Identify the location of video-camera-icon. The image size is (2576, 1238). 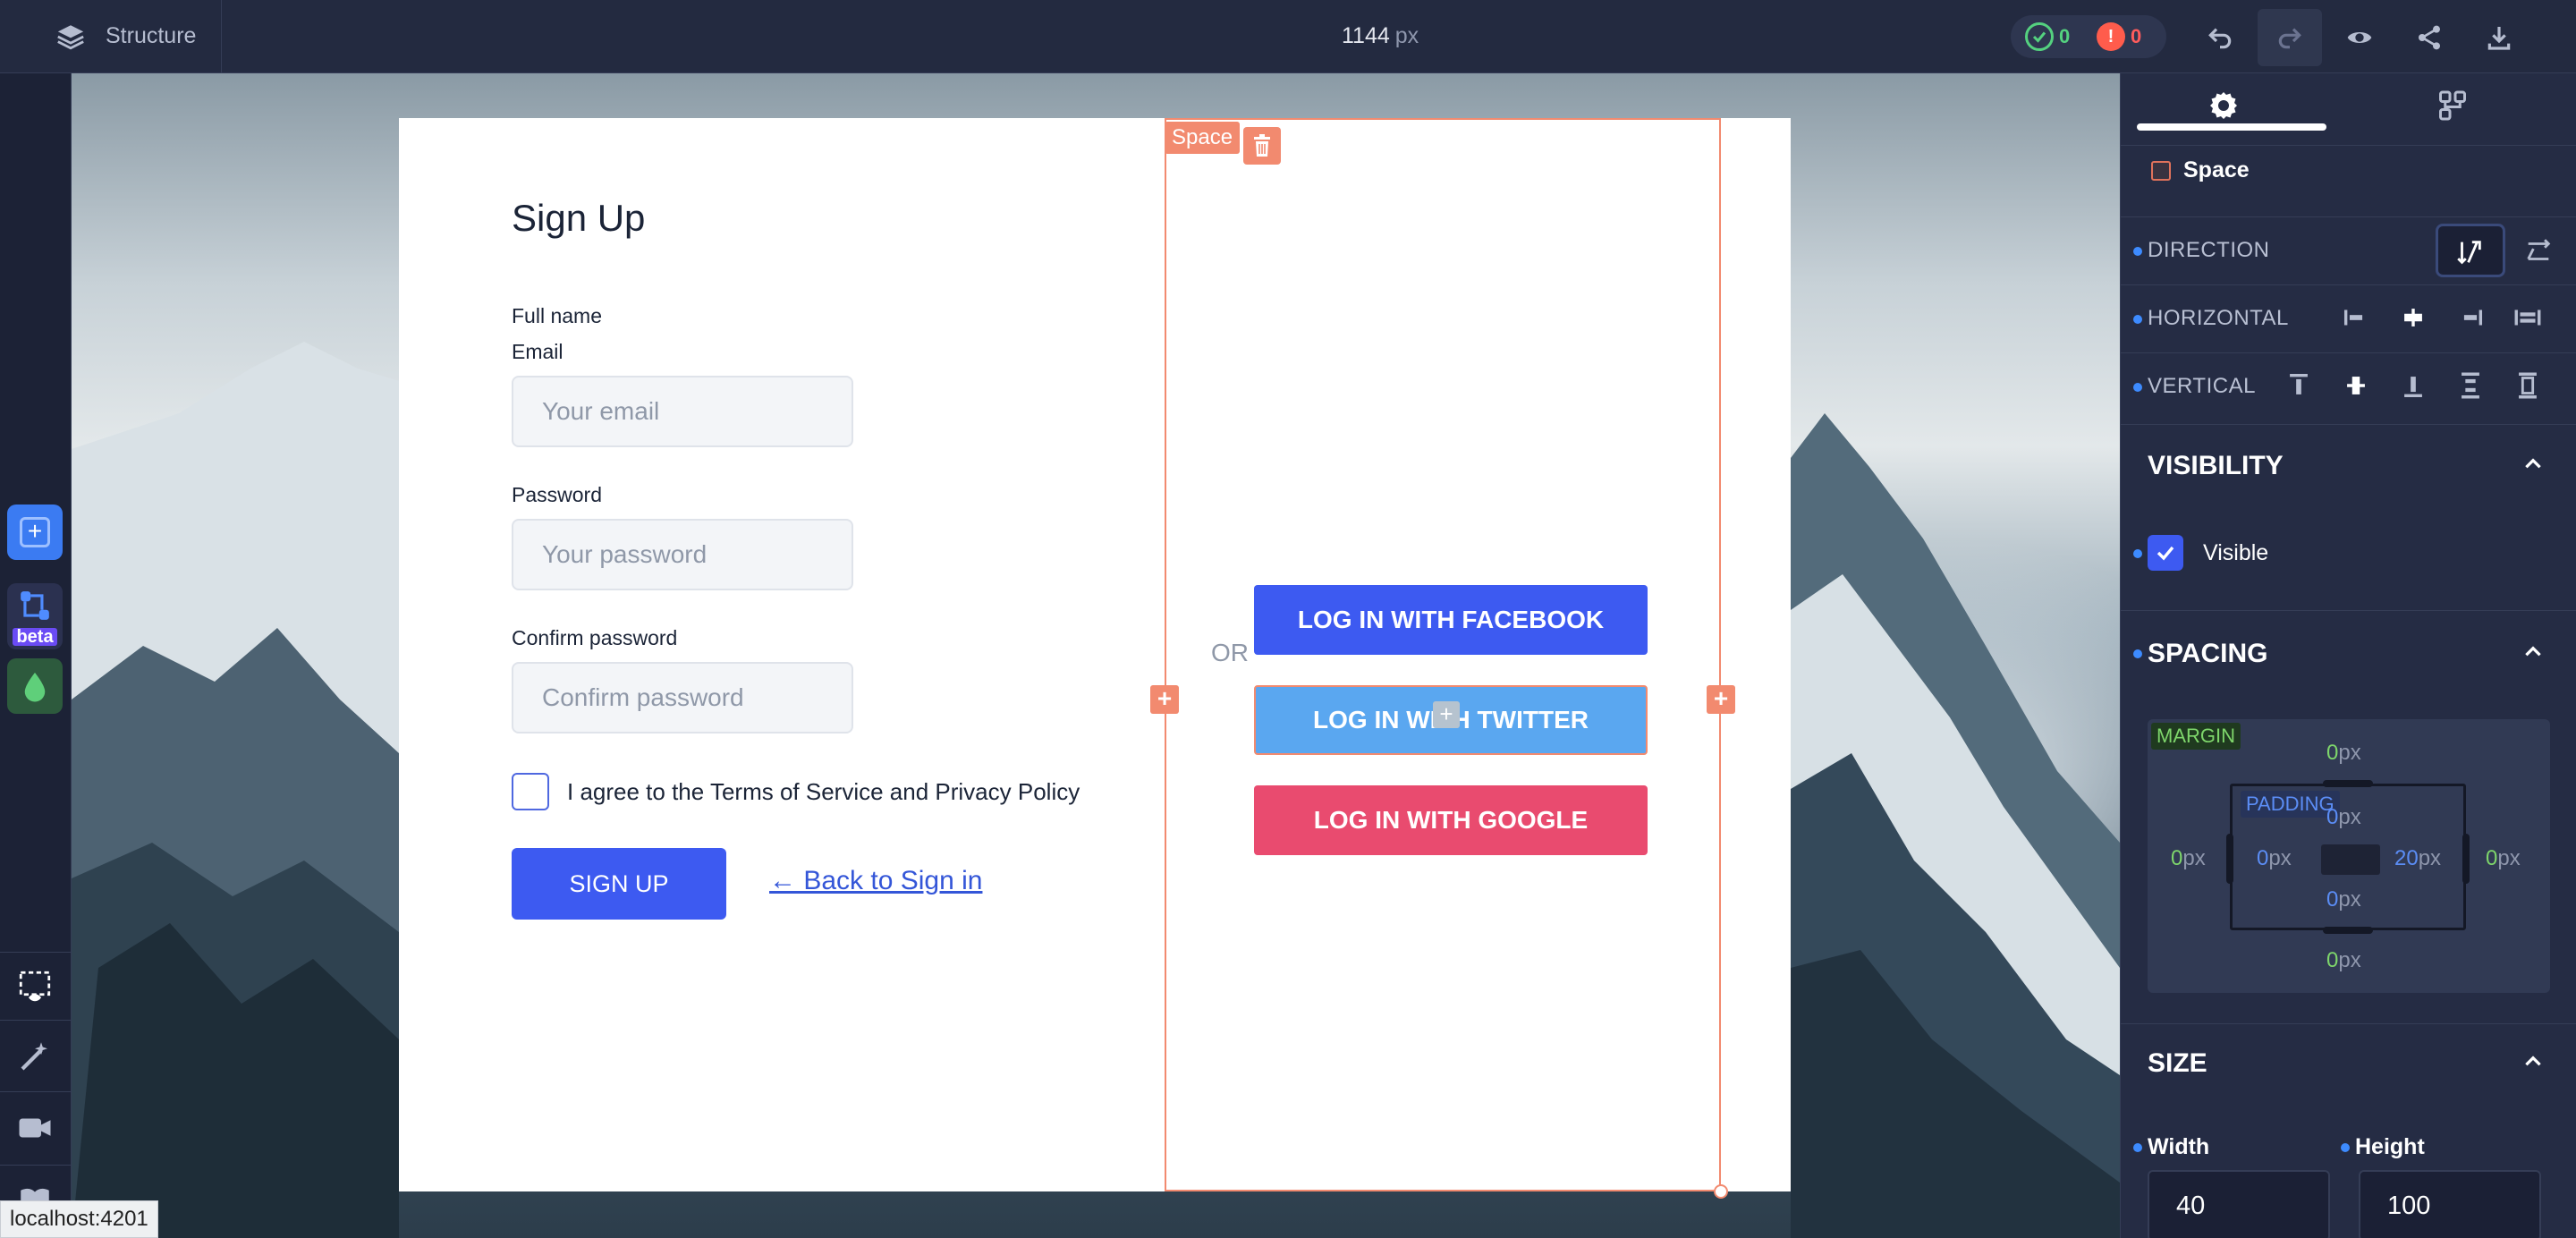
(35, 1128).